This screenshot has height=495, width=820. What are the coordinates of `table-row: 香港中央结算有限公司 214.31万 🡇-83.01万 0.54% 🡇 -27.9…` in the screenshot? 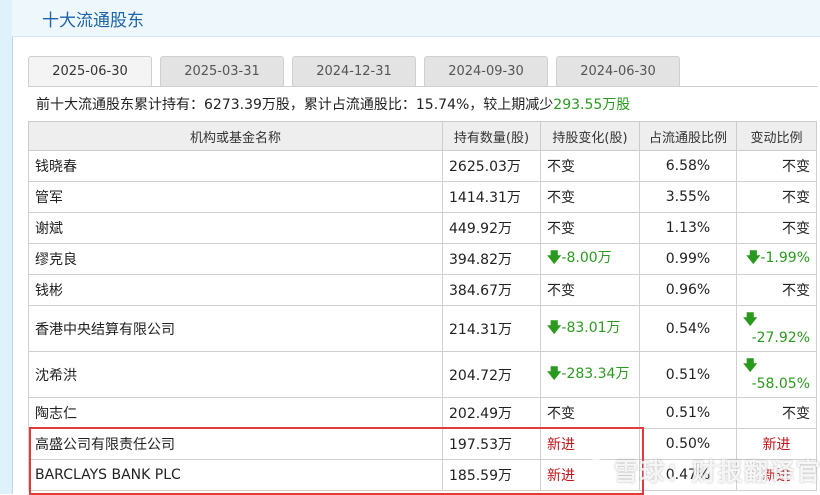 It's located at (422, 328).